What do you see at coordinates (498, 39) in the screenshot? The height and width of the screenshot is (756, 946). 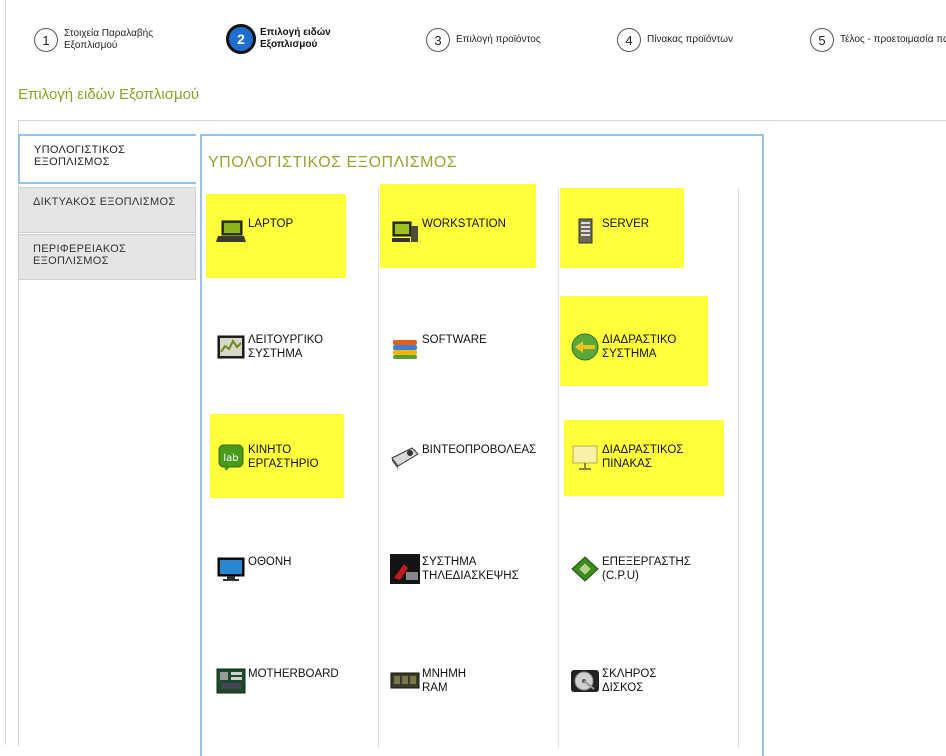 I see `step-label: Επιλογή προϊόντος` at bounding box center [498, 39].